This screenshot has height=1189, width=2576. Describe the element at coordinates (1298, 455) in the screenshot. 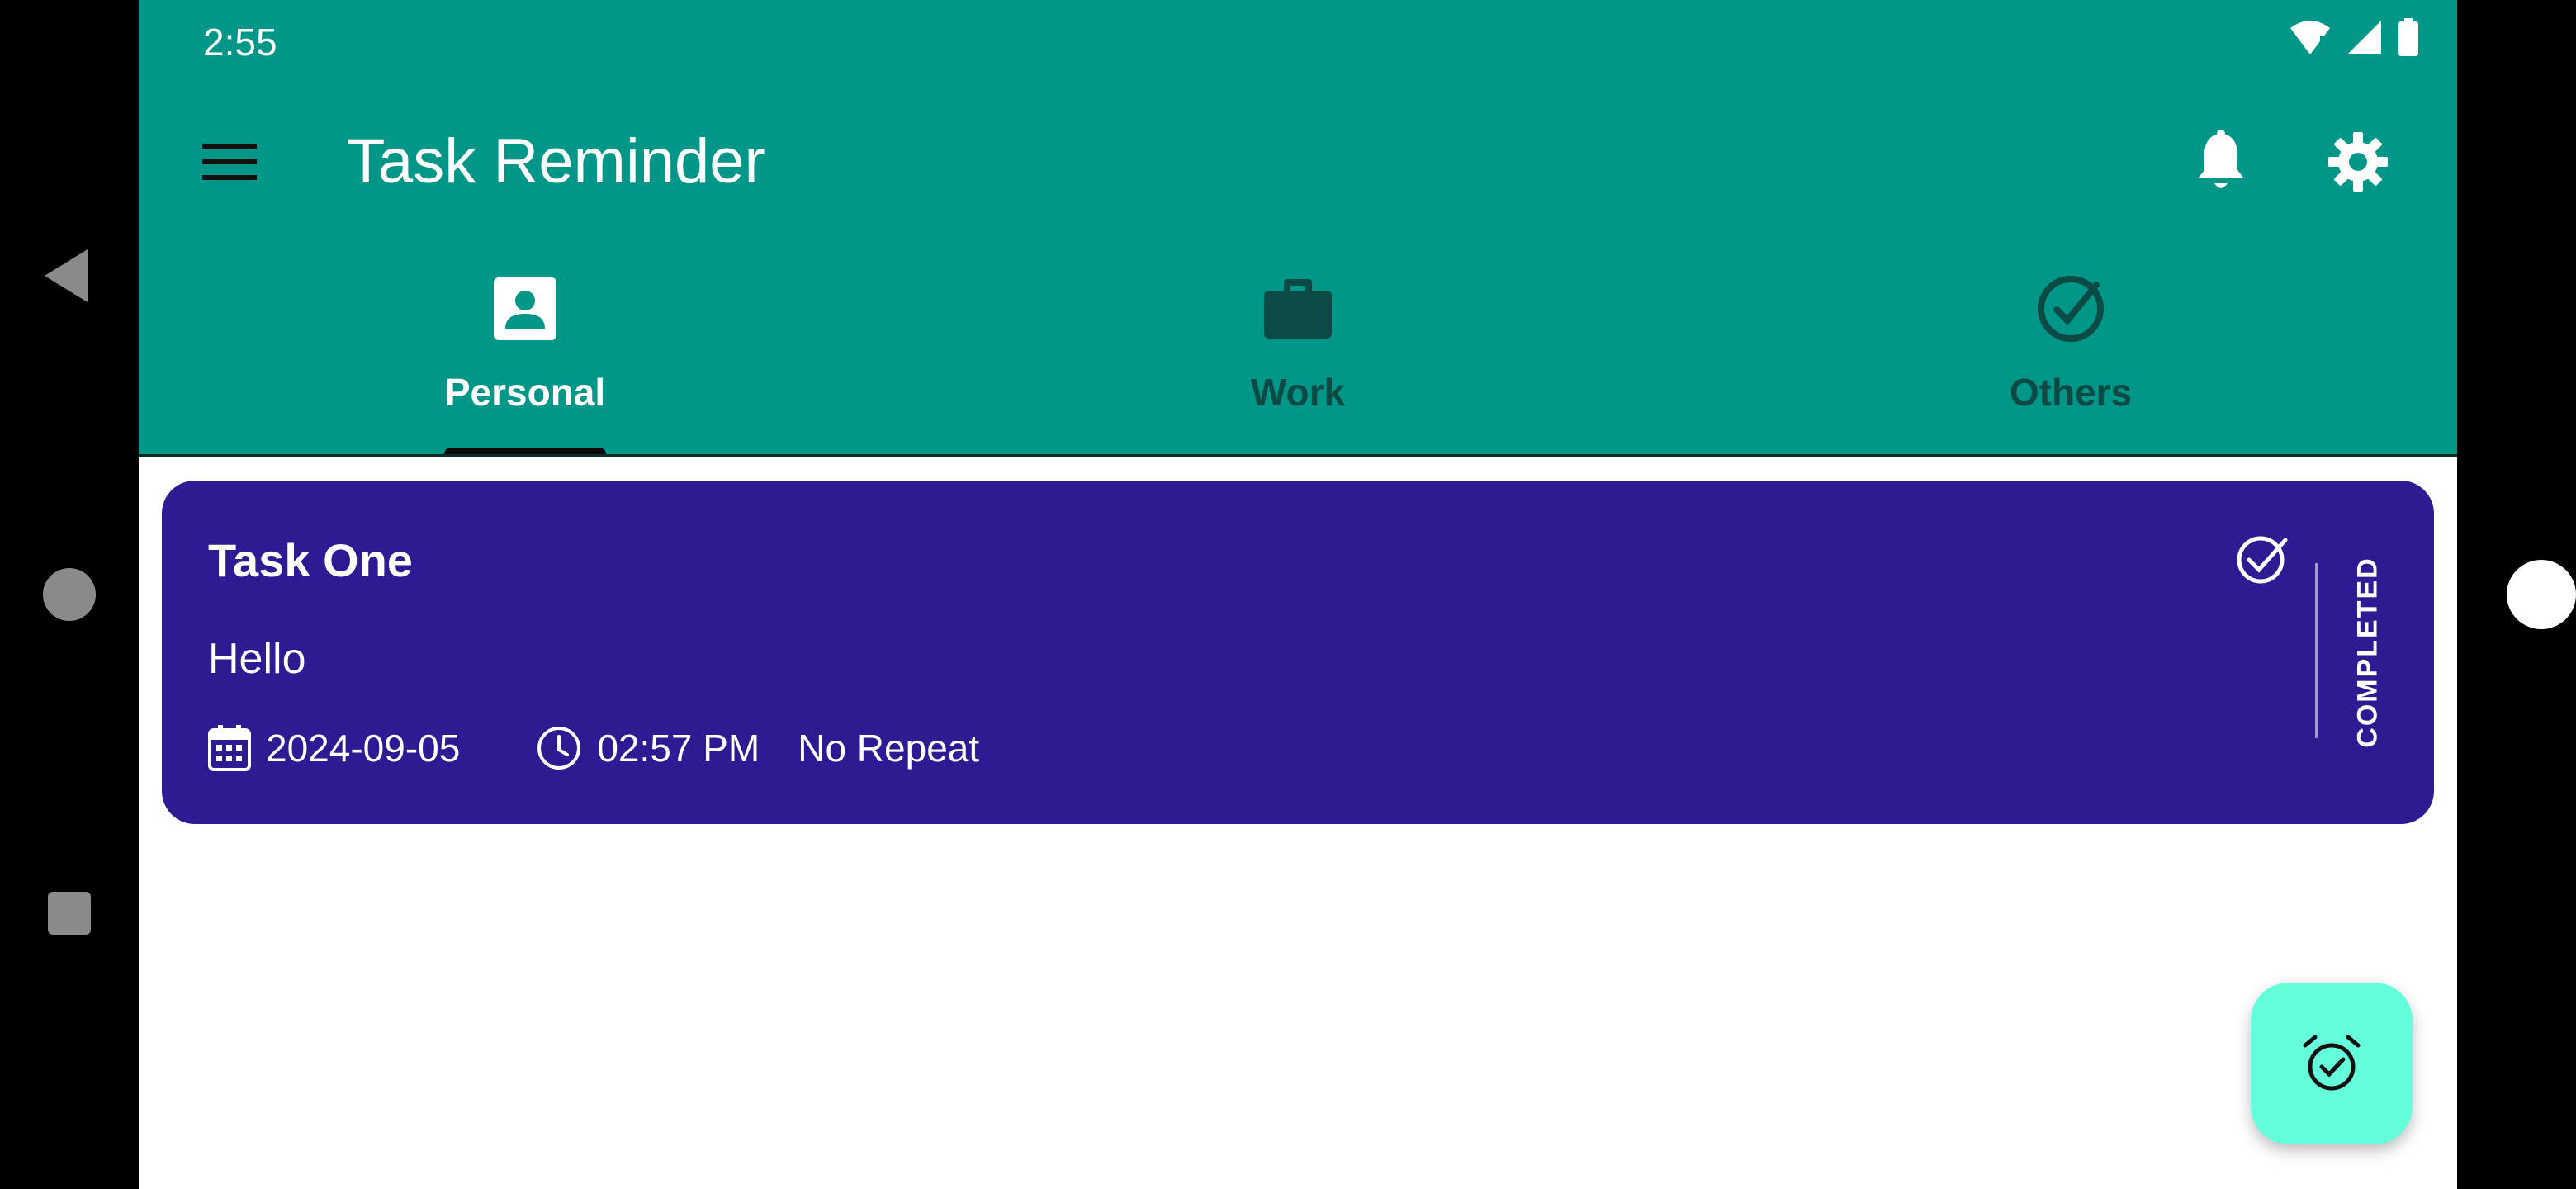

I see `tabs-divider` at that location.